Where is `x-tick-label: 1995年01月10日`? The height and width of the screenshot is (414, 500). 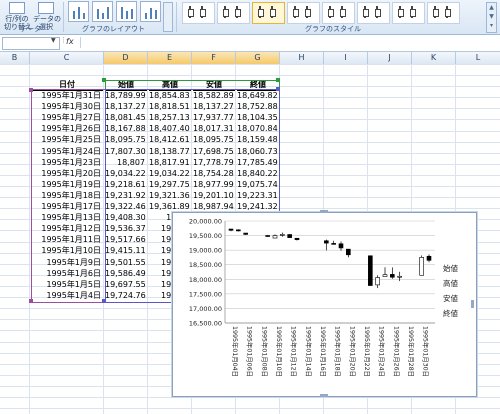 x-tick-label: 1995年01月10日 is located at coordinates (279, 351).